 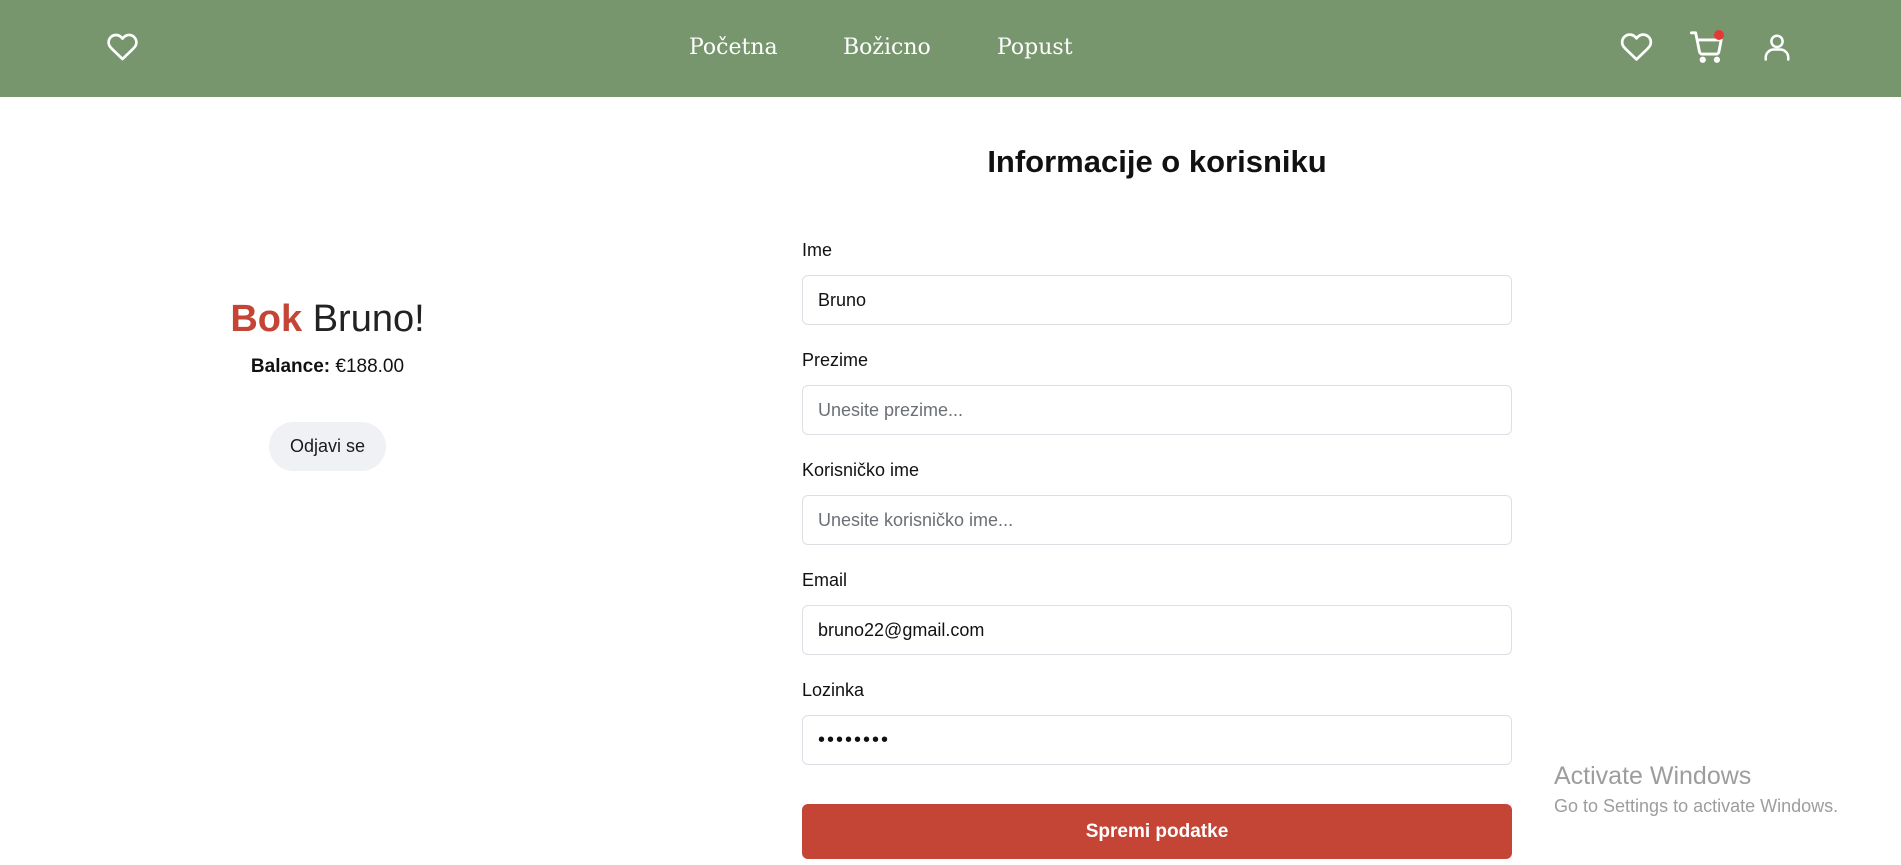 I want to click on form-title: Informacije o korisniku, so click(x=1157, y=161).